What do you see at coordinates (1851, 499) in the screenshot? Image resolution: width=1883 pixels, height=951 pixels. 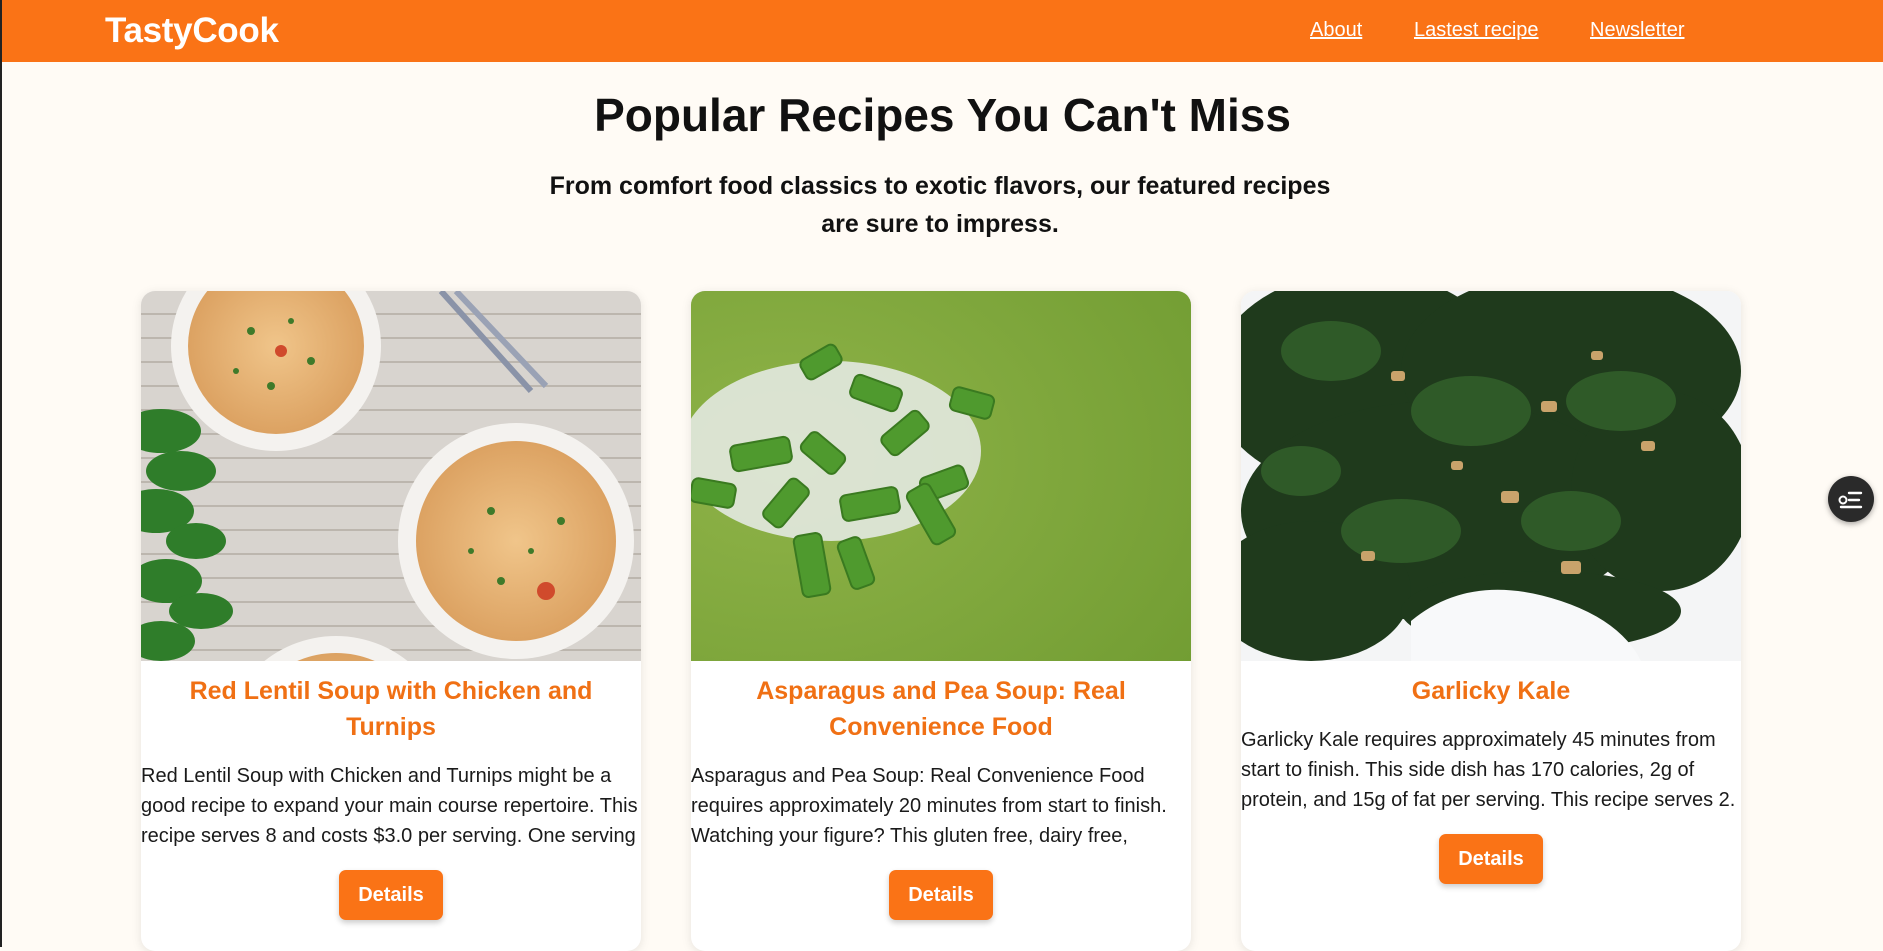 I see `list-filter-icon` at bounding box center [1851, 499].